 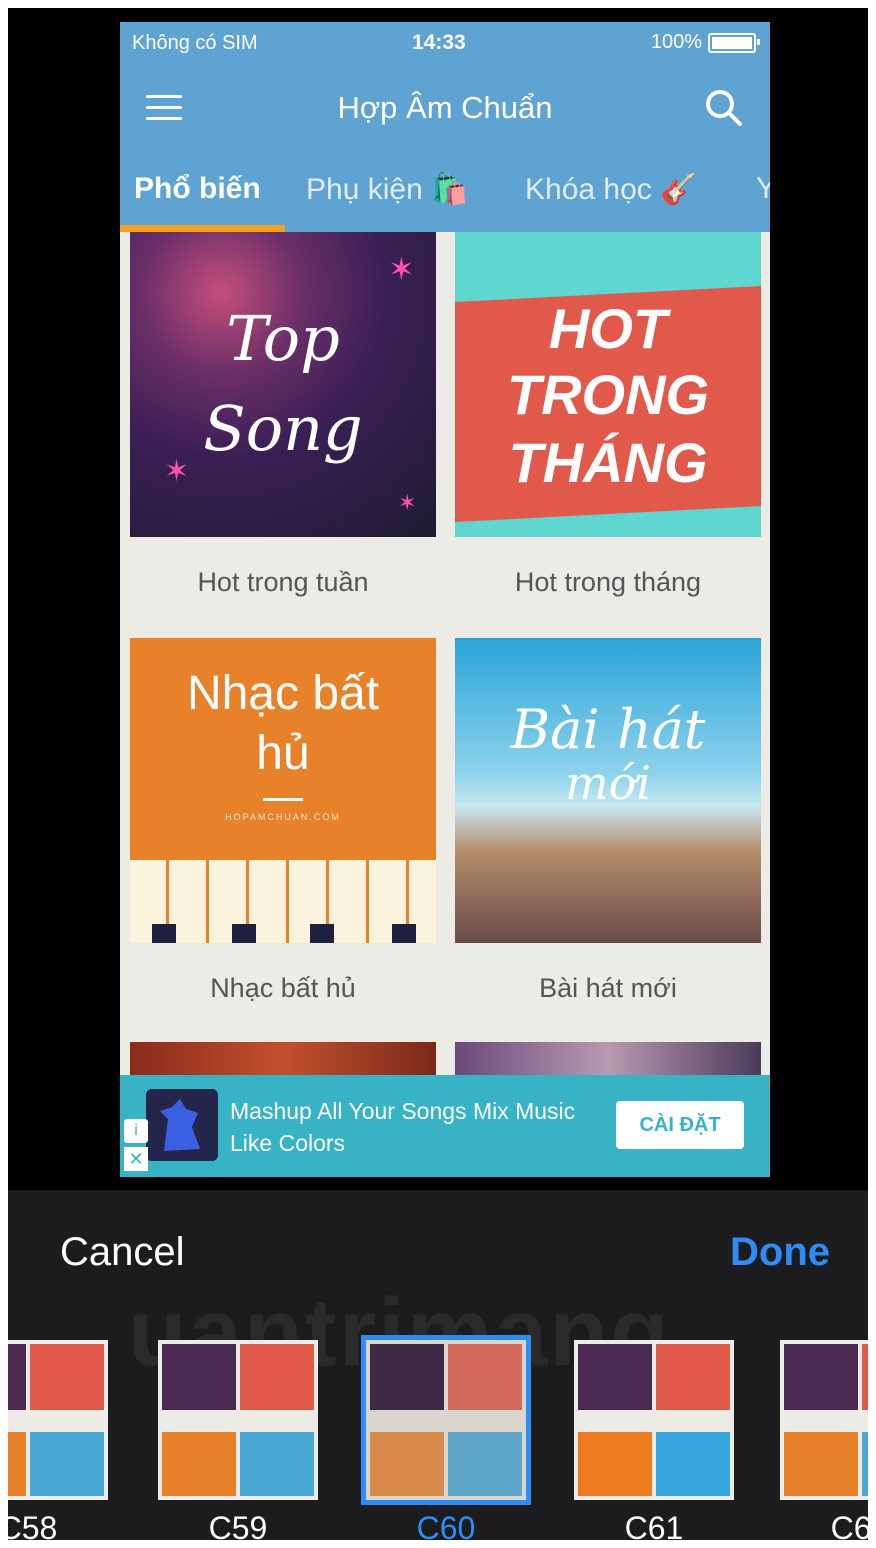 I want to click on card-hot-trong-thang: HOT TRONG THÁNG Hot trong tháng, so click(x=608, y=427).